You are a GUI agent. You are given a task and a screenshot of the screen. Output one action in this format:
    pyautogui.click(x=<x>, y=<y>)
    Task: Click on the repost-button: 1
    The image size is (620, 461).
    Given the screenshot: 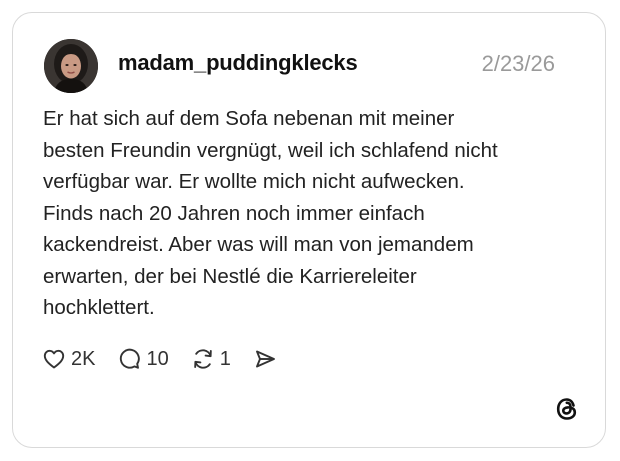 What is the action you would take?
    pyautogui.click(x=211, y=359)
    